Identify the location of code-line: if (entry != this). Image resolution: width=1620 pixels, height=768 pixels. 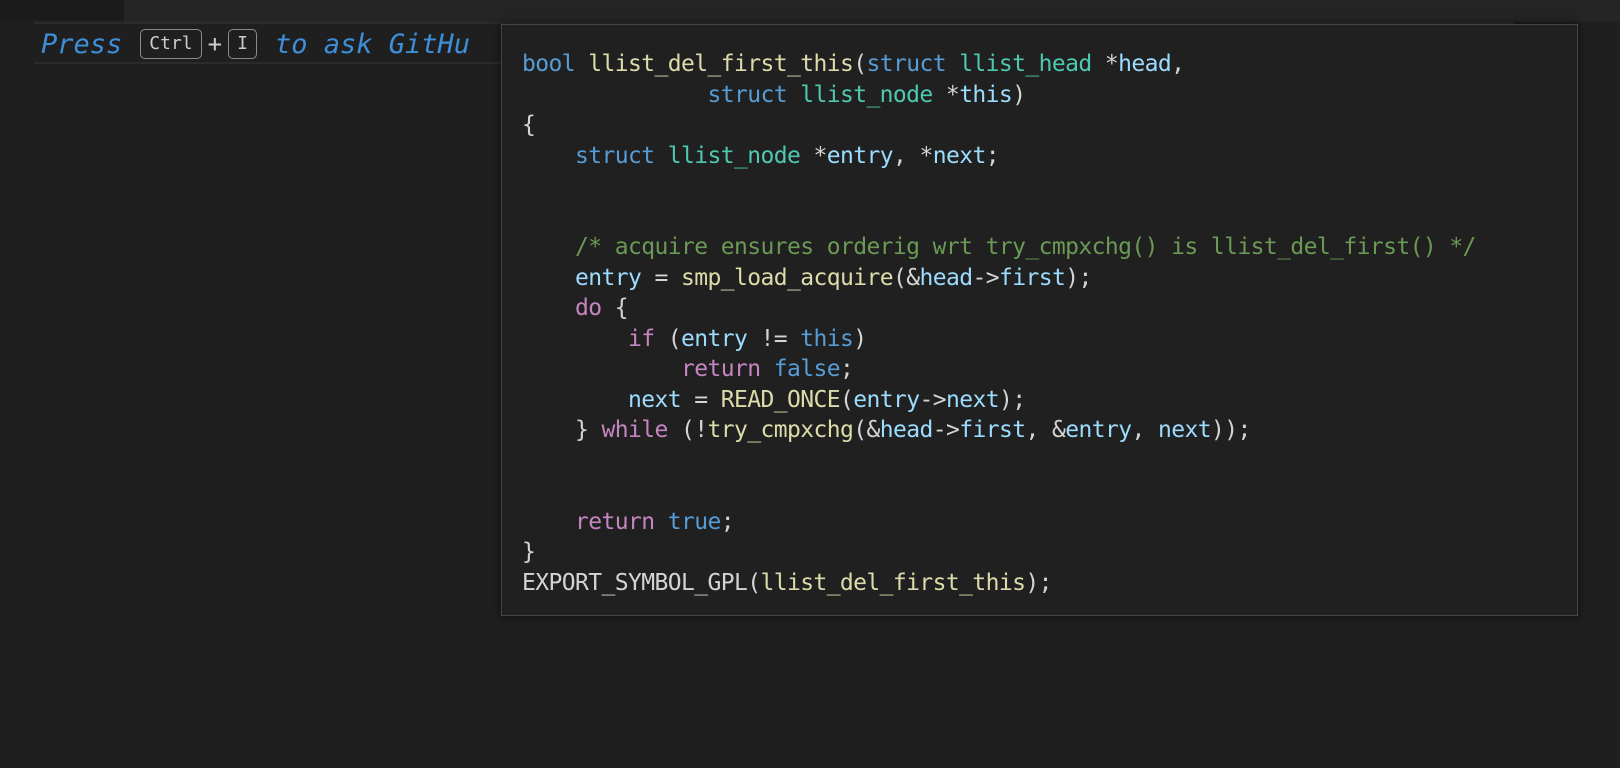
(999, 339).